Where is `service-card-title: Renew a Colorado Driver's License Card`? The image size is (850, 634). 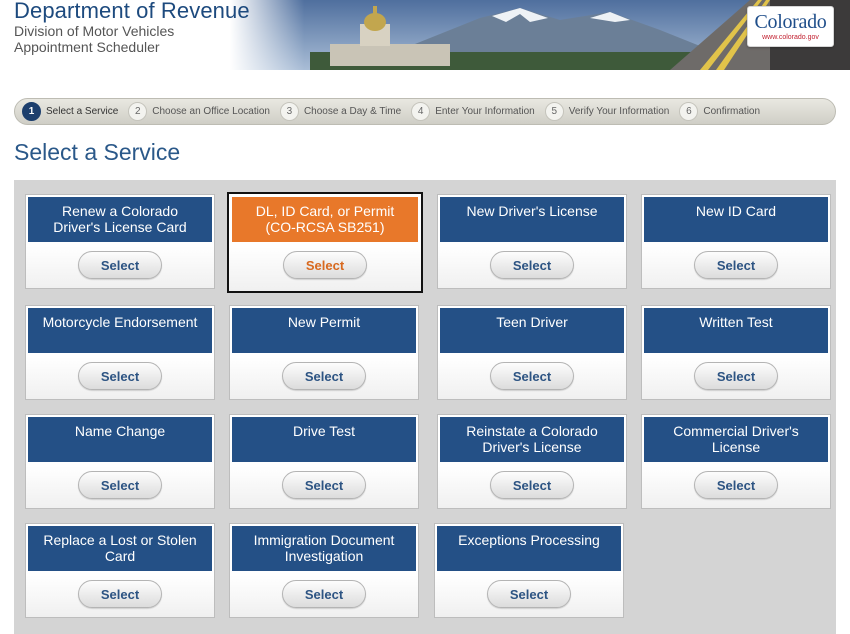 service-card-title: Renew a Colorado Driver's License Card is located at coordinates (120, 219).